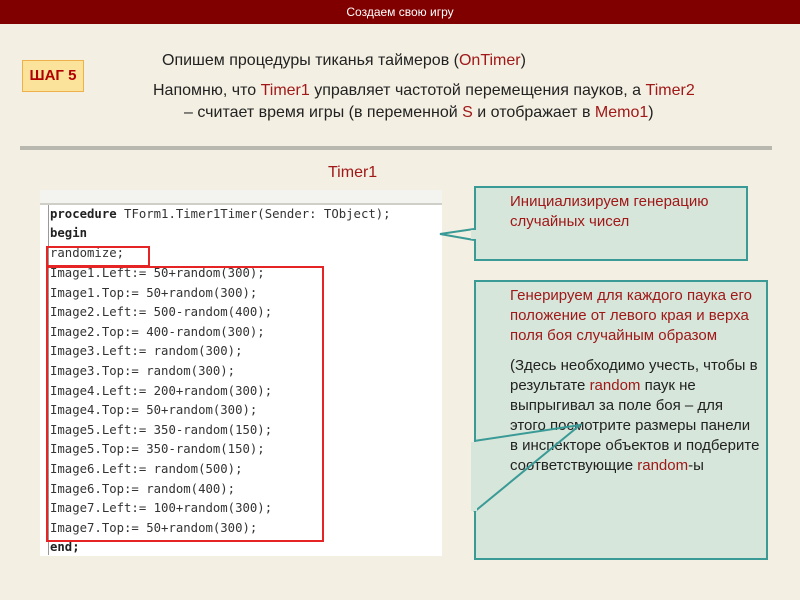  I want to click on callout-pointers, so click(511, 370).